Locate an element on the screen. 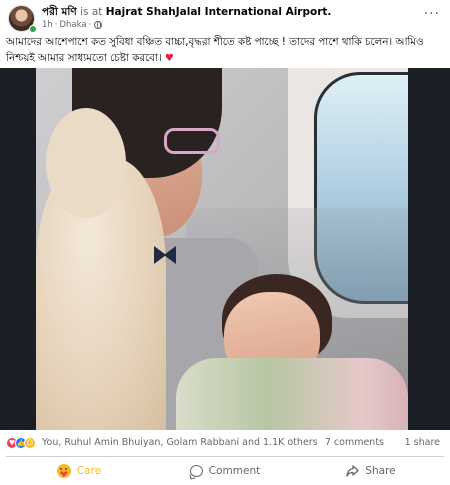 The image size is (450, 485). glasses is located at coordinates (192, 141).